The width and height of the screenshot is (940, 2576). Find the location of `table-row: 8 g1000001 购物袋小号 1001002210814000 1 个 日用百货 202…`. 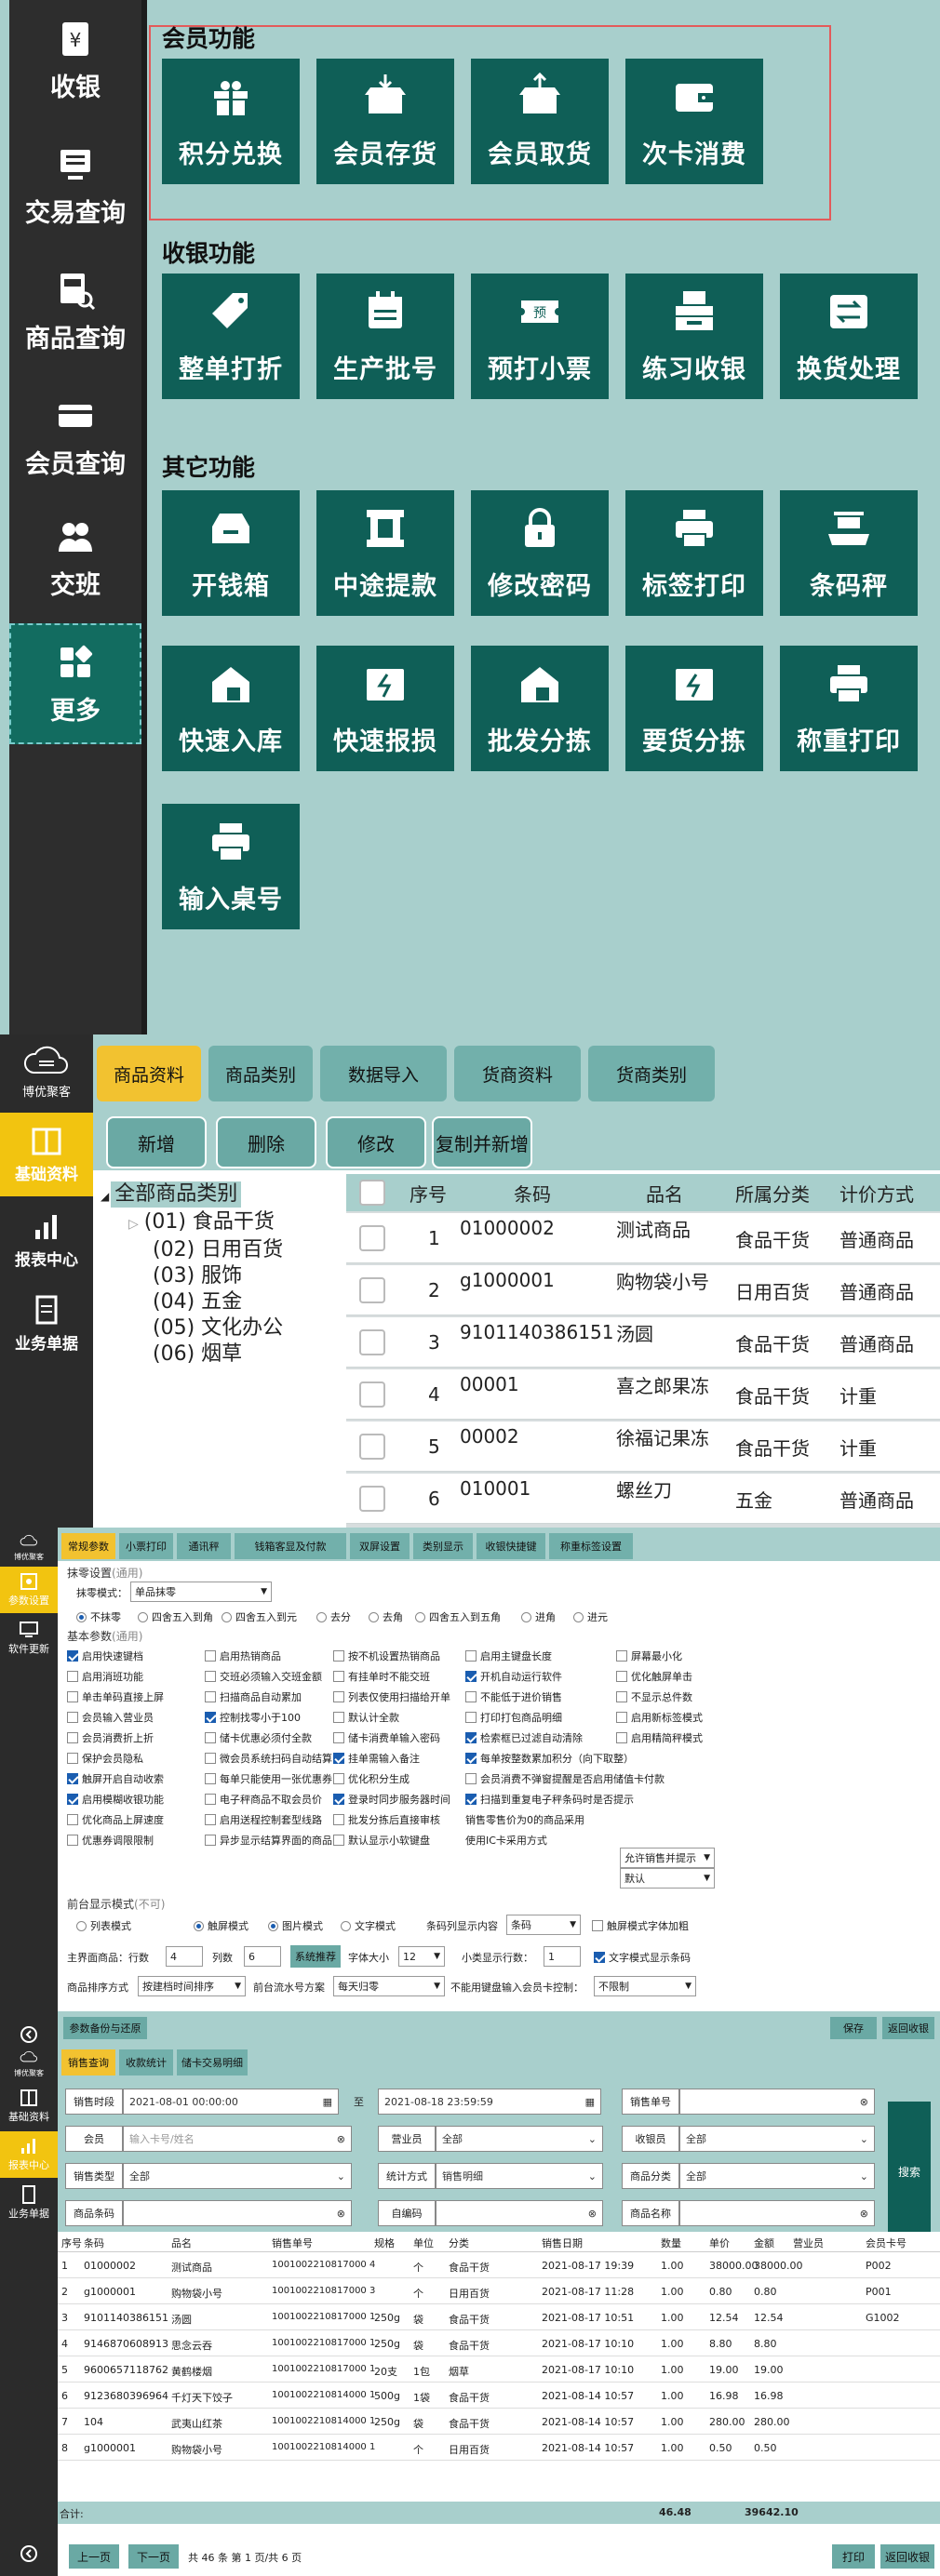

table-row: 8 g1000001 购物袋小号 1001002210814000 1 个 日用百货 202… is located at coordinates (499, 2448).